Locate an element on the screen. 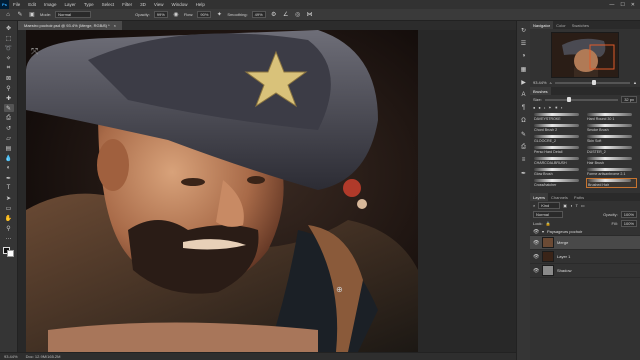 Image resolution: width=640 pixels, height=360 pixels. character-panel-icon: A is located at coordinates (524, 95).